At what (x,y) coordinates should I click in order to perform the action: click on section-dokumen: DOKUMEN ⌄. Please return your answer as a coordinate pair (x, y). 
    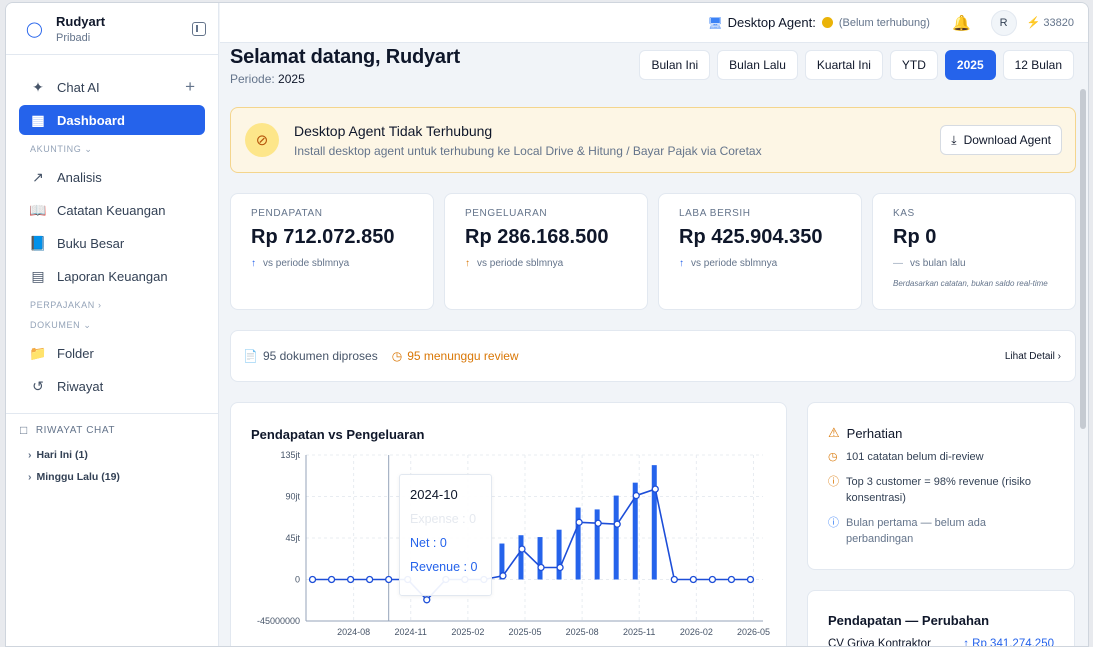
    Looking at the image, I should click on (112, 324).